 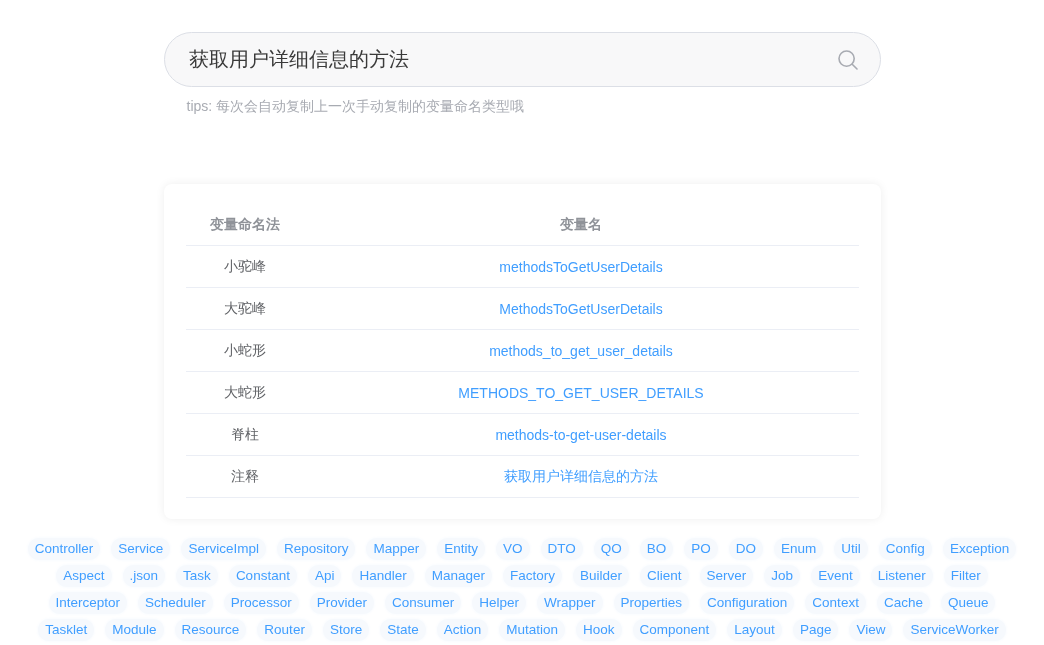 What do you see at coordinates (423, 603) in the screenshot?
I see `suffix-chip: Consumer` at bounding box center [423, 603].